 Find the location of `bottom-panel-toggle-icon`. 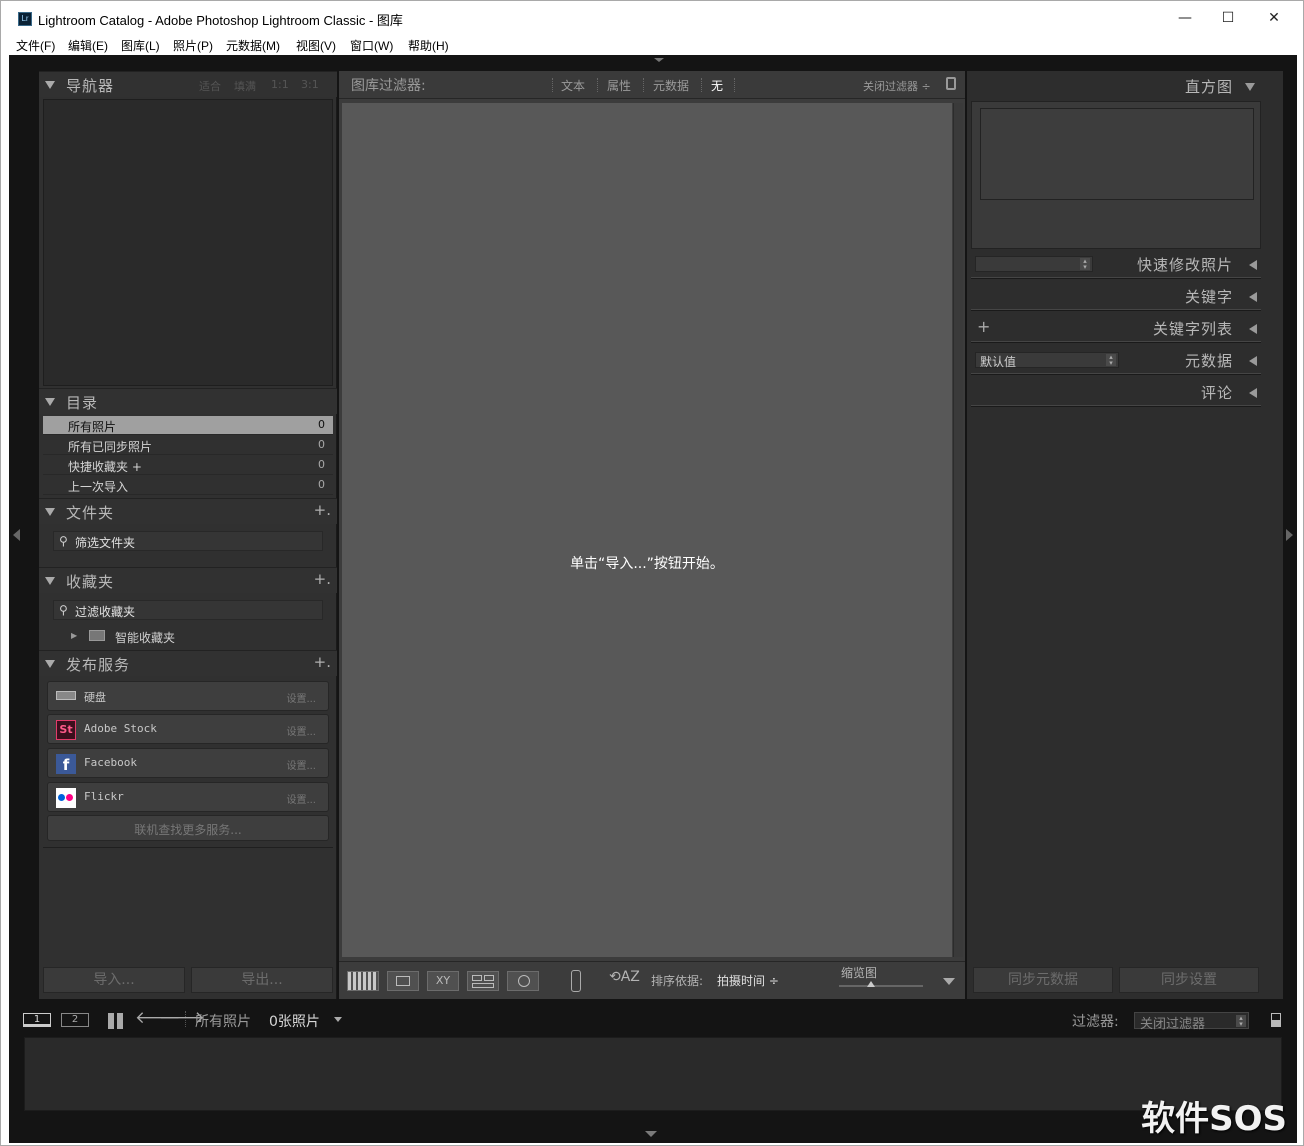

bottom-panel-toggle-icon is located at coordinates (651, 1134).